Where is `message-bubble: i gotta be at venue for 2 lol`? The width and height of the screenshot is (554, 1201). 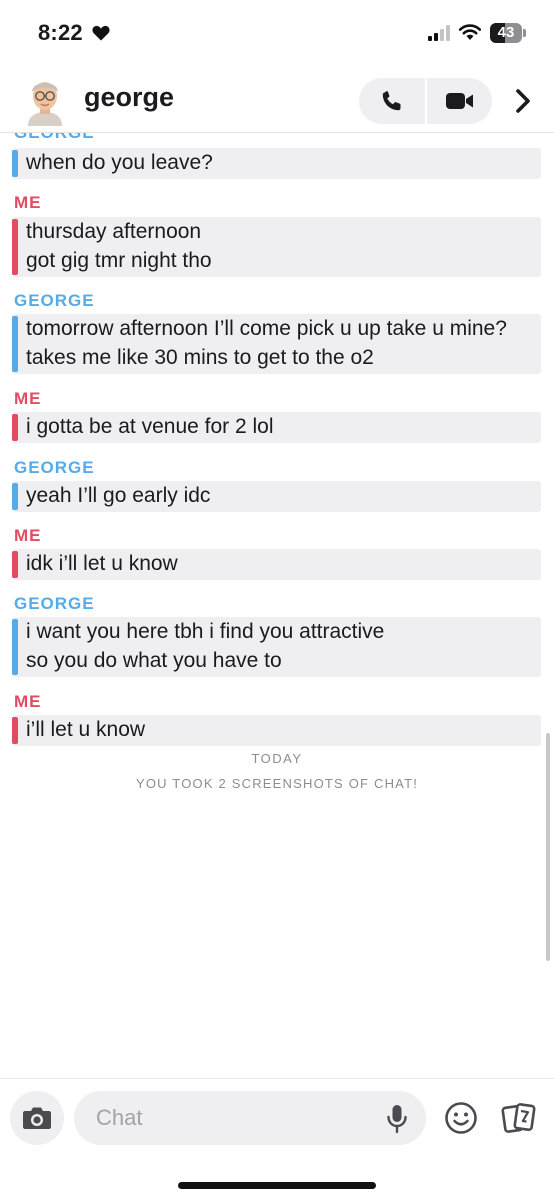 message-bubble: i gotta be at venue for 2 lol is located at coordinates (276, 427).